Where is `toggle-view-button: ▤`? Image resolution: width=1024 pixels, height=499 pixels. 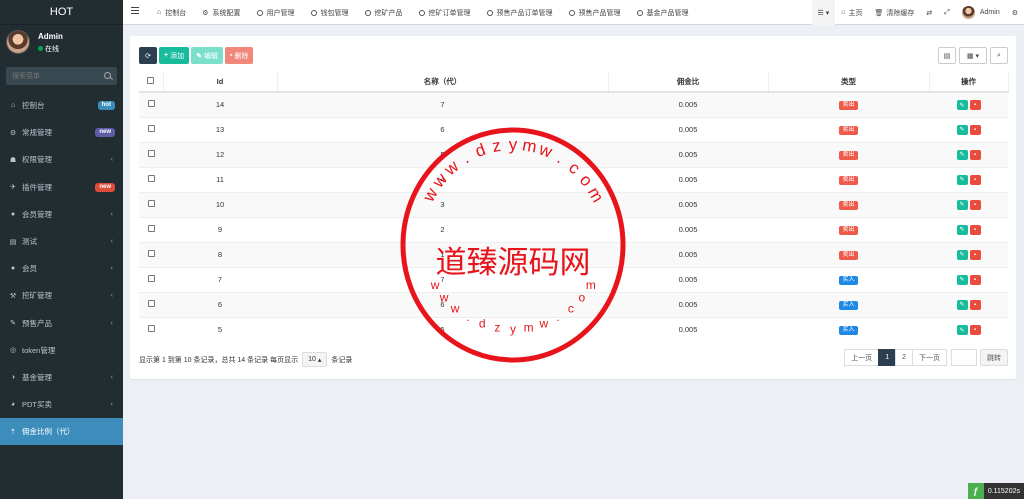
toggle-view-button: ▤ is located at coordinates (947, 55).